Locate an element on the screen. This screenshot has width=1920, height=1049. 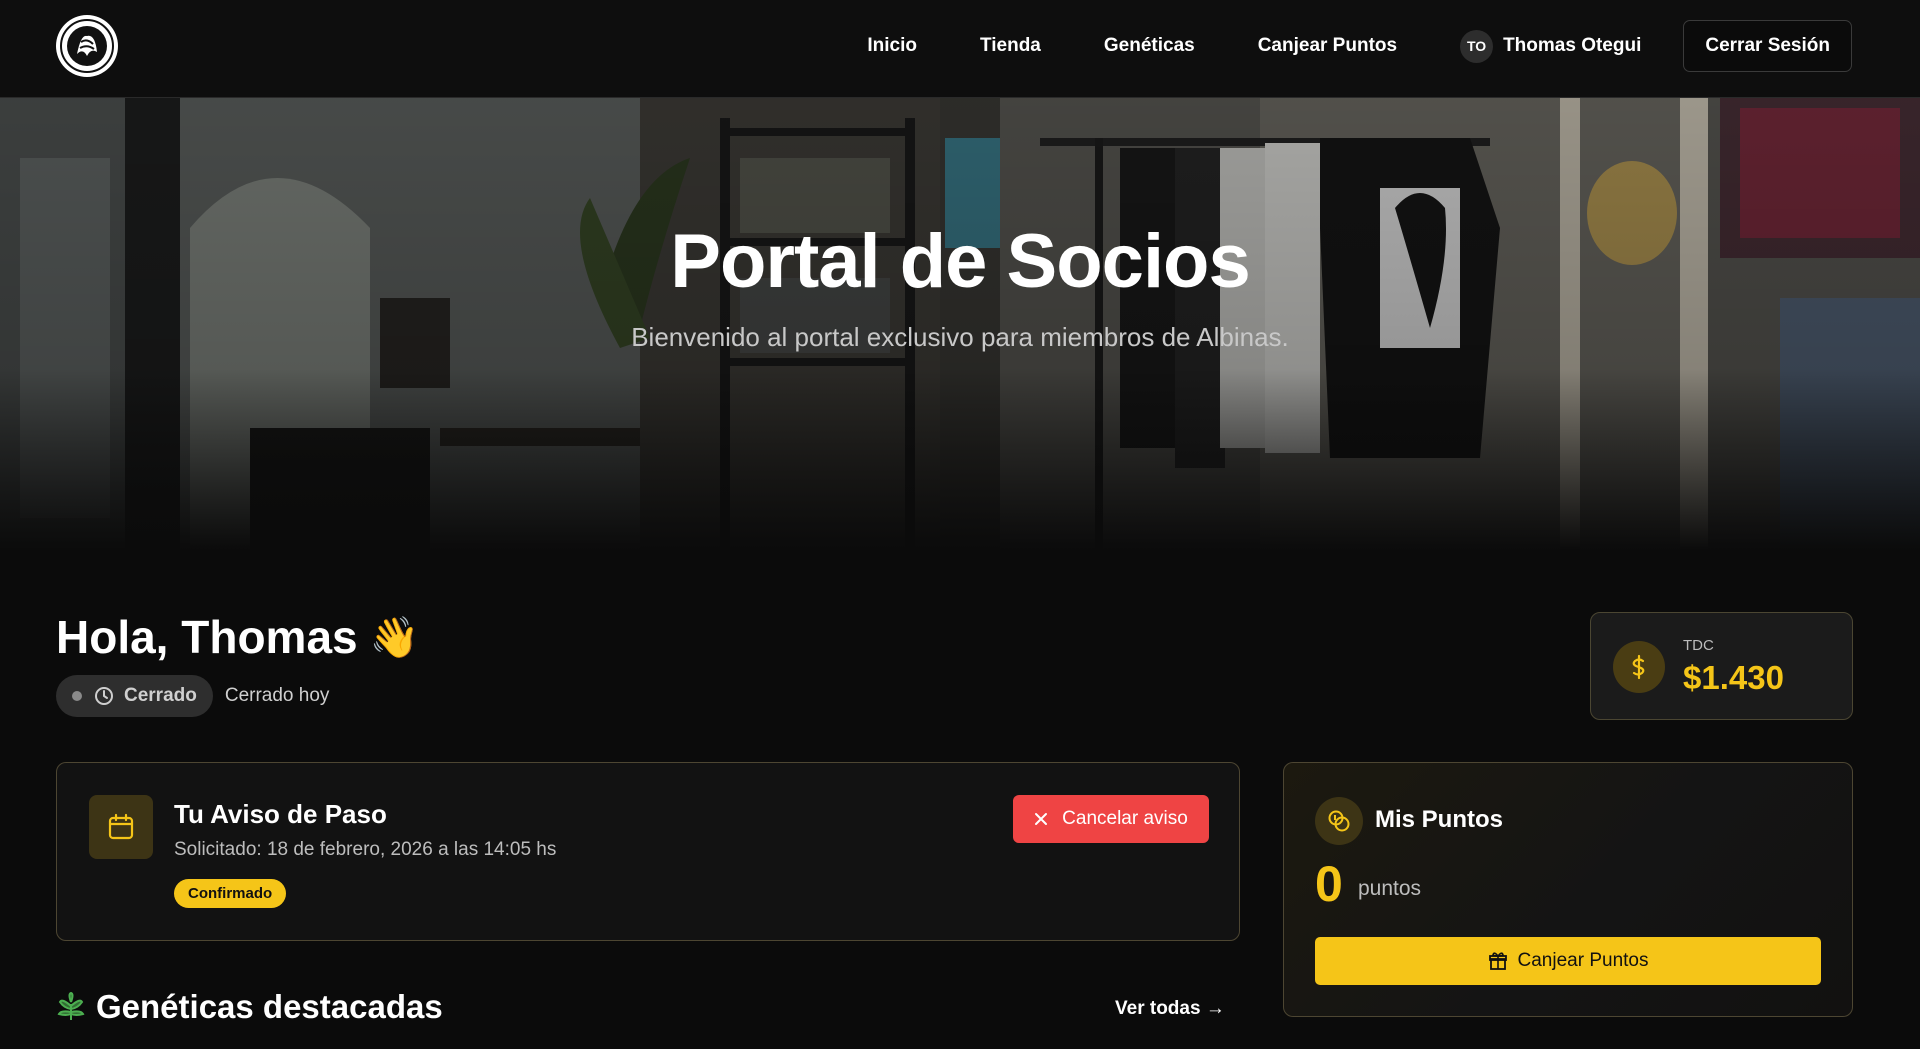
greeting-text: Hola, Thomas is located at coordinates (207, 637).